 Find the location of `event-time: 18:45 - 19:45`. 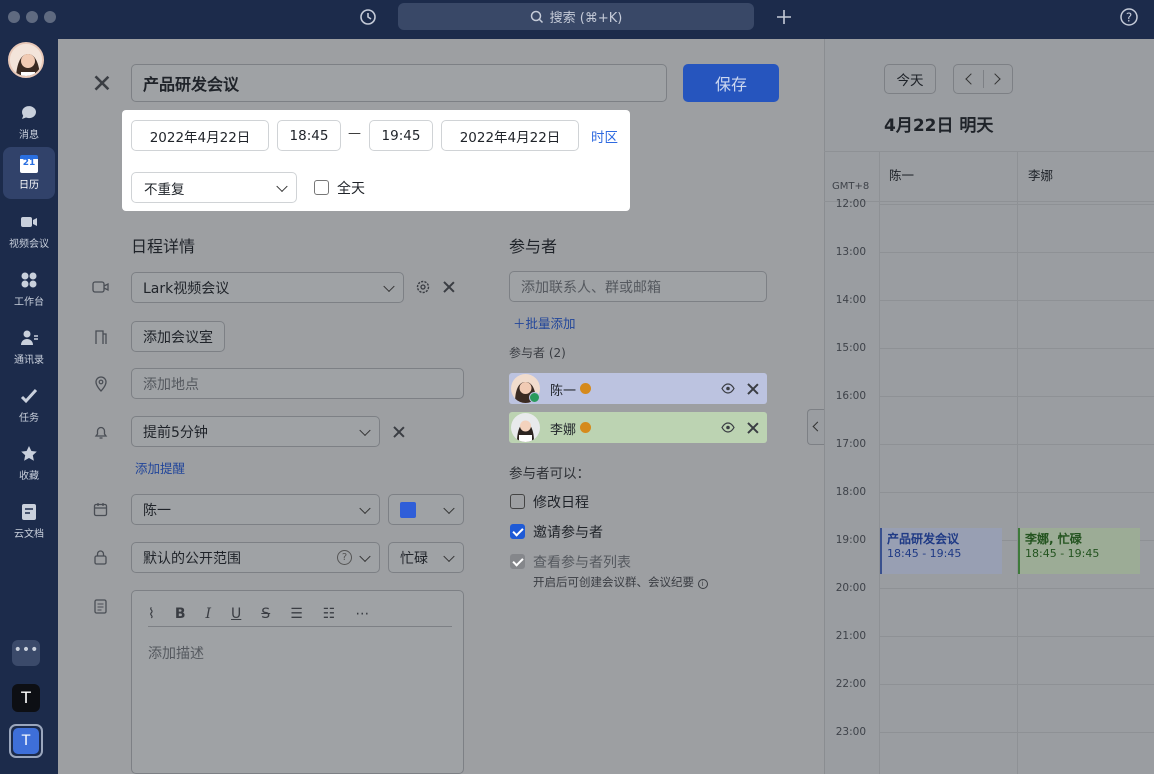

event-time: 18:45 - 19:45 is located at coordinates (1062, 553).